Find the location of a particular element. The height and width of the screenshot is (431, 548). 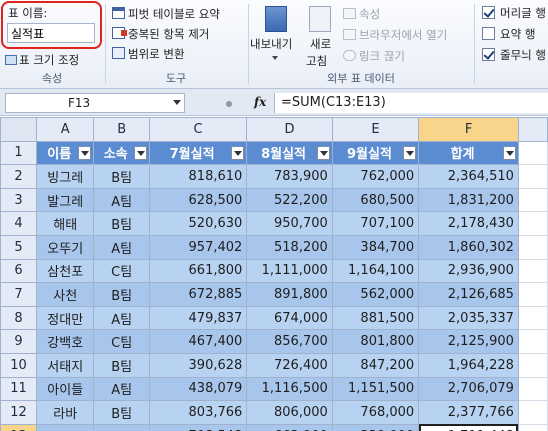

august-cell: 518,200 is located at coordinates (289, 247).